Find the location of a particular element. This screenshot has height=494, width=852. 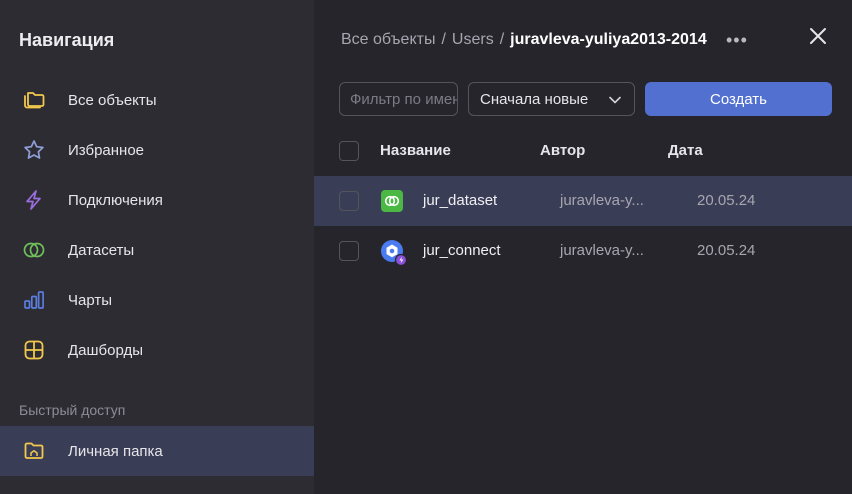

sidebar-title: Навигация is located at coordinates (67, 40).